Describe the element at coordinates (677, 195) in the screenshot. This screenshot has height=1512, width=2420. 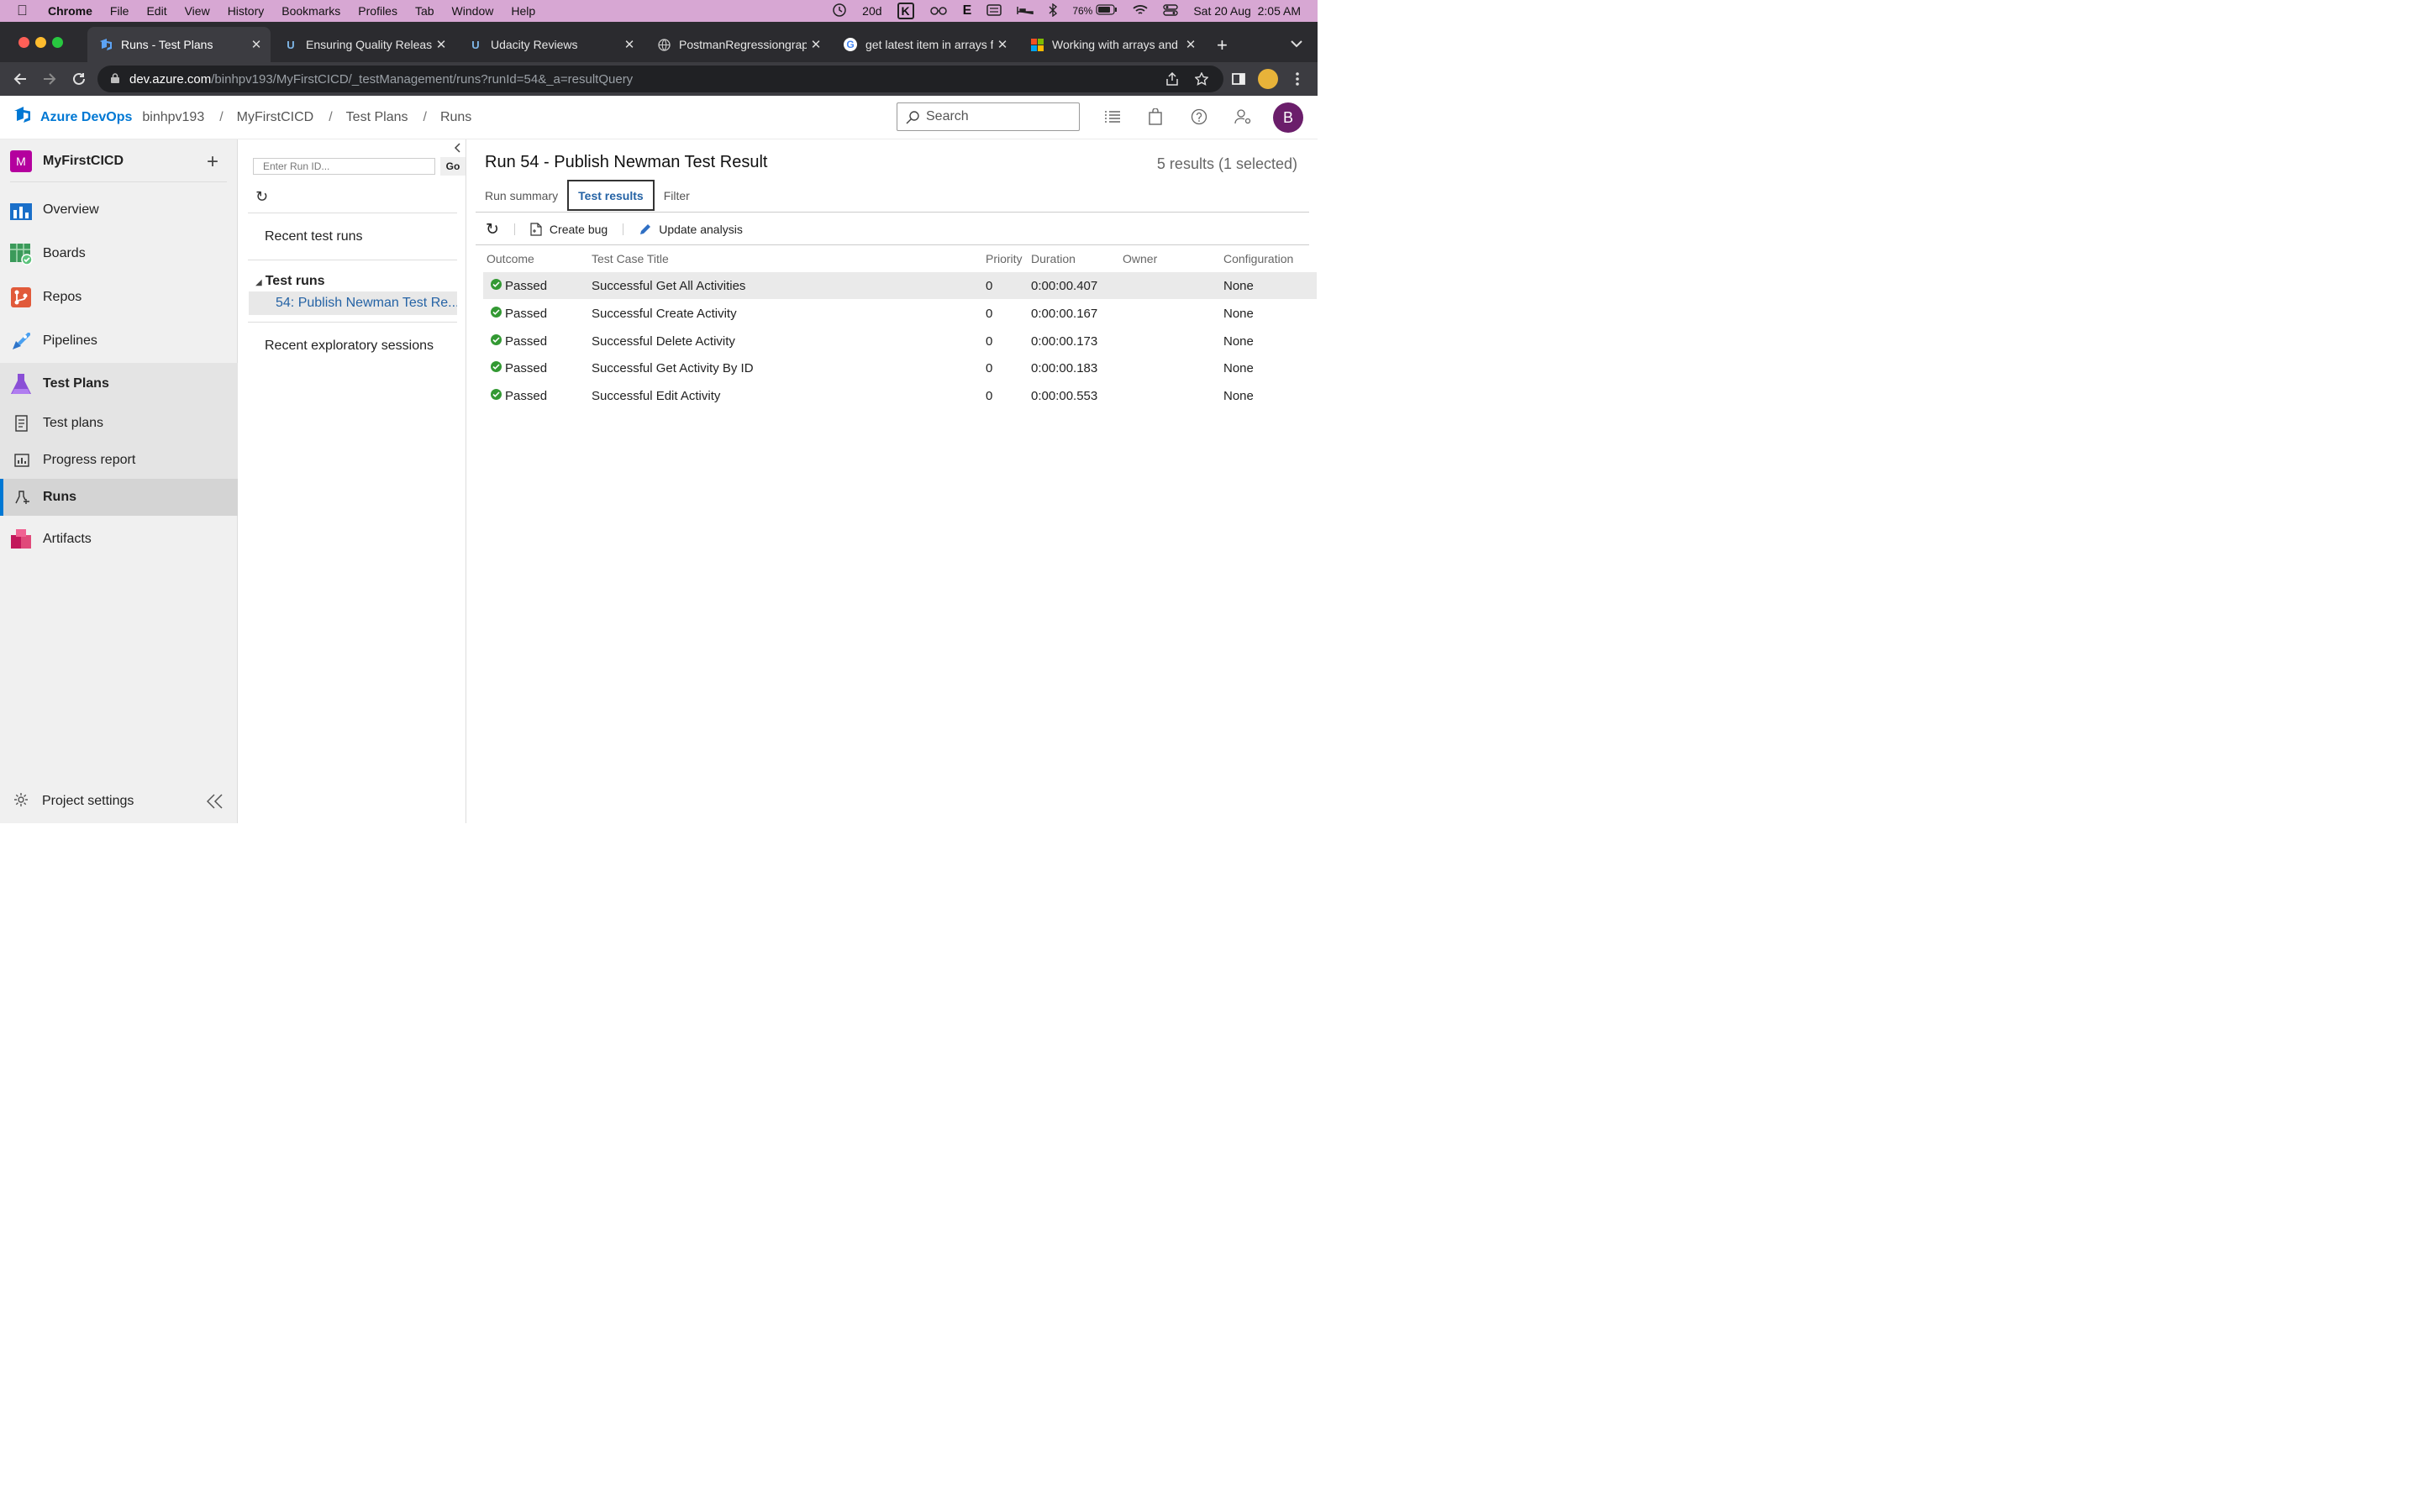
I see `tab-filter: Filter` at that location.